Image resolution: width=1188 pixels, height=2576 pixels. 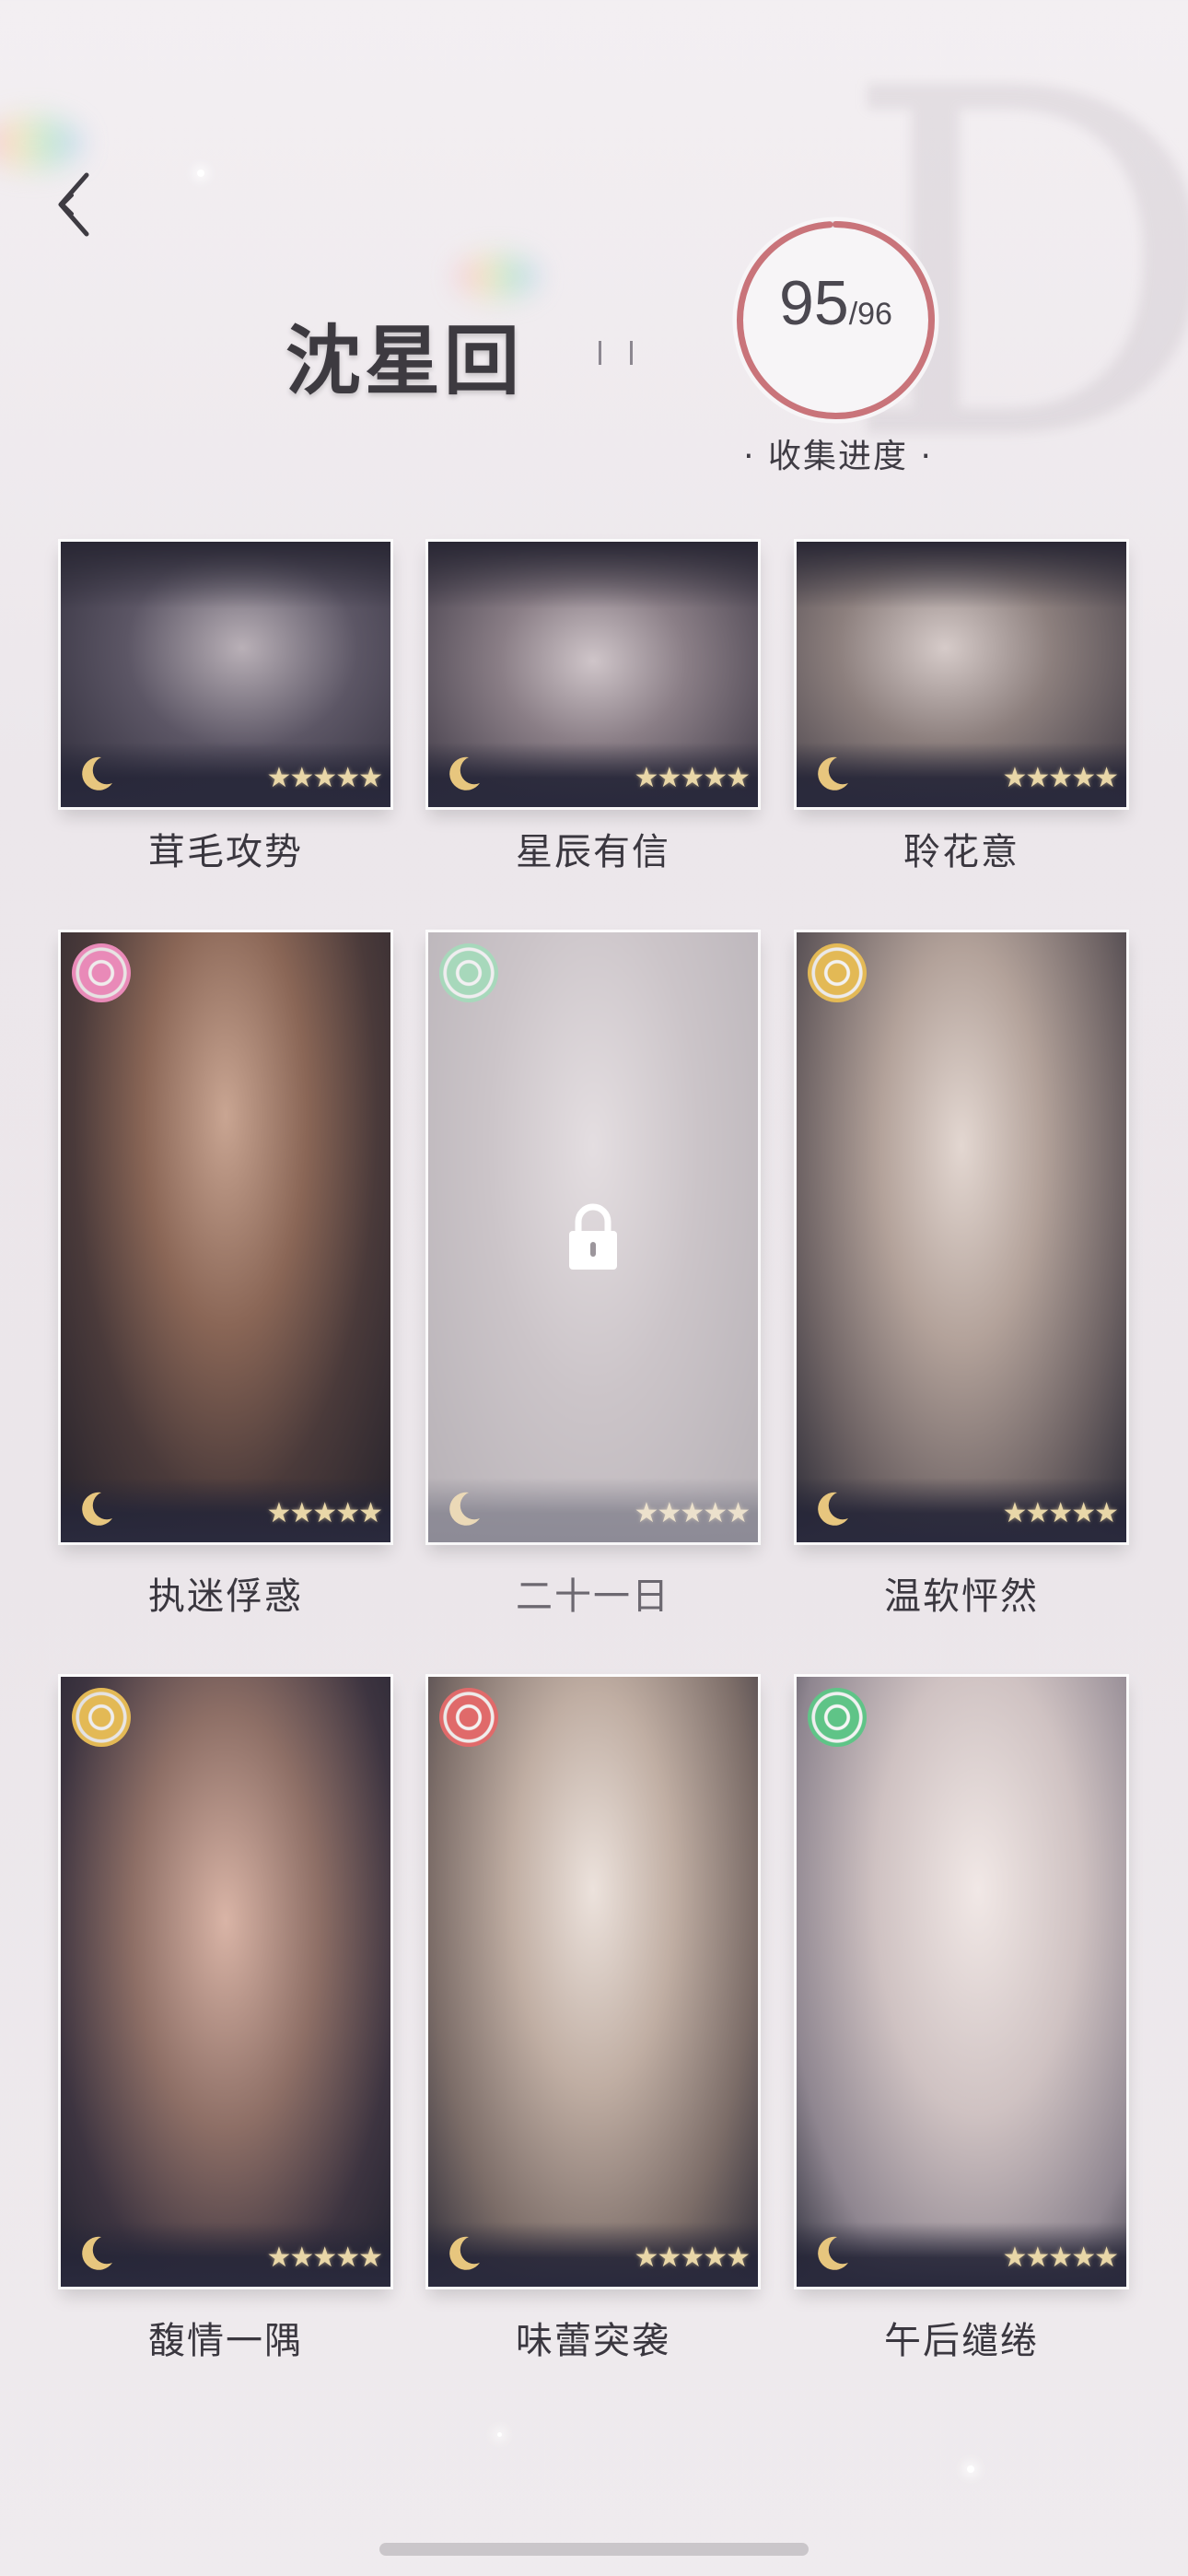 I want to click on name-divider-marks, so click(x=617, y=355).